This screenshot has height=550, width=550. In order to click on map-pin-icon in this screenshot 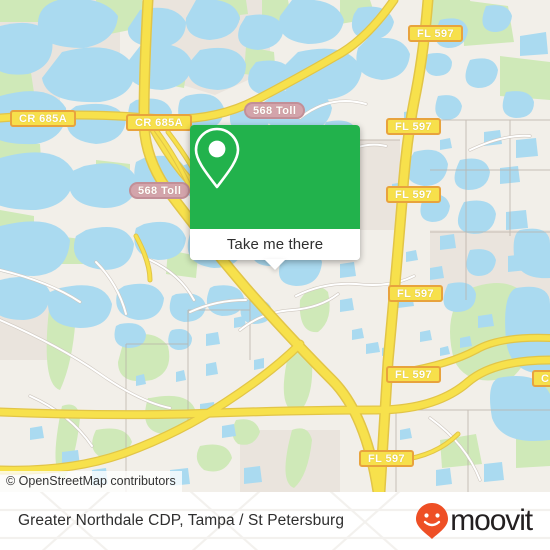, I will do `click(217, 158)`.